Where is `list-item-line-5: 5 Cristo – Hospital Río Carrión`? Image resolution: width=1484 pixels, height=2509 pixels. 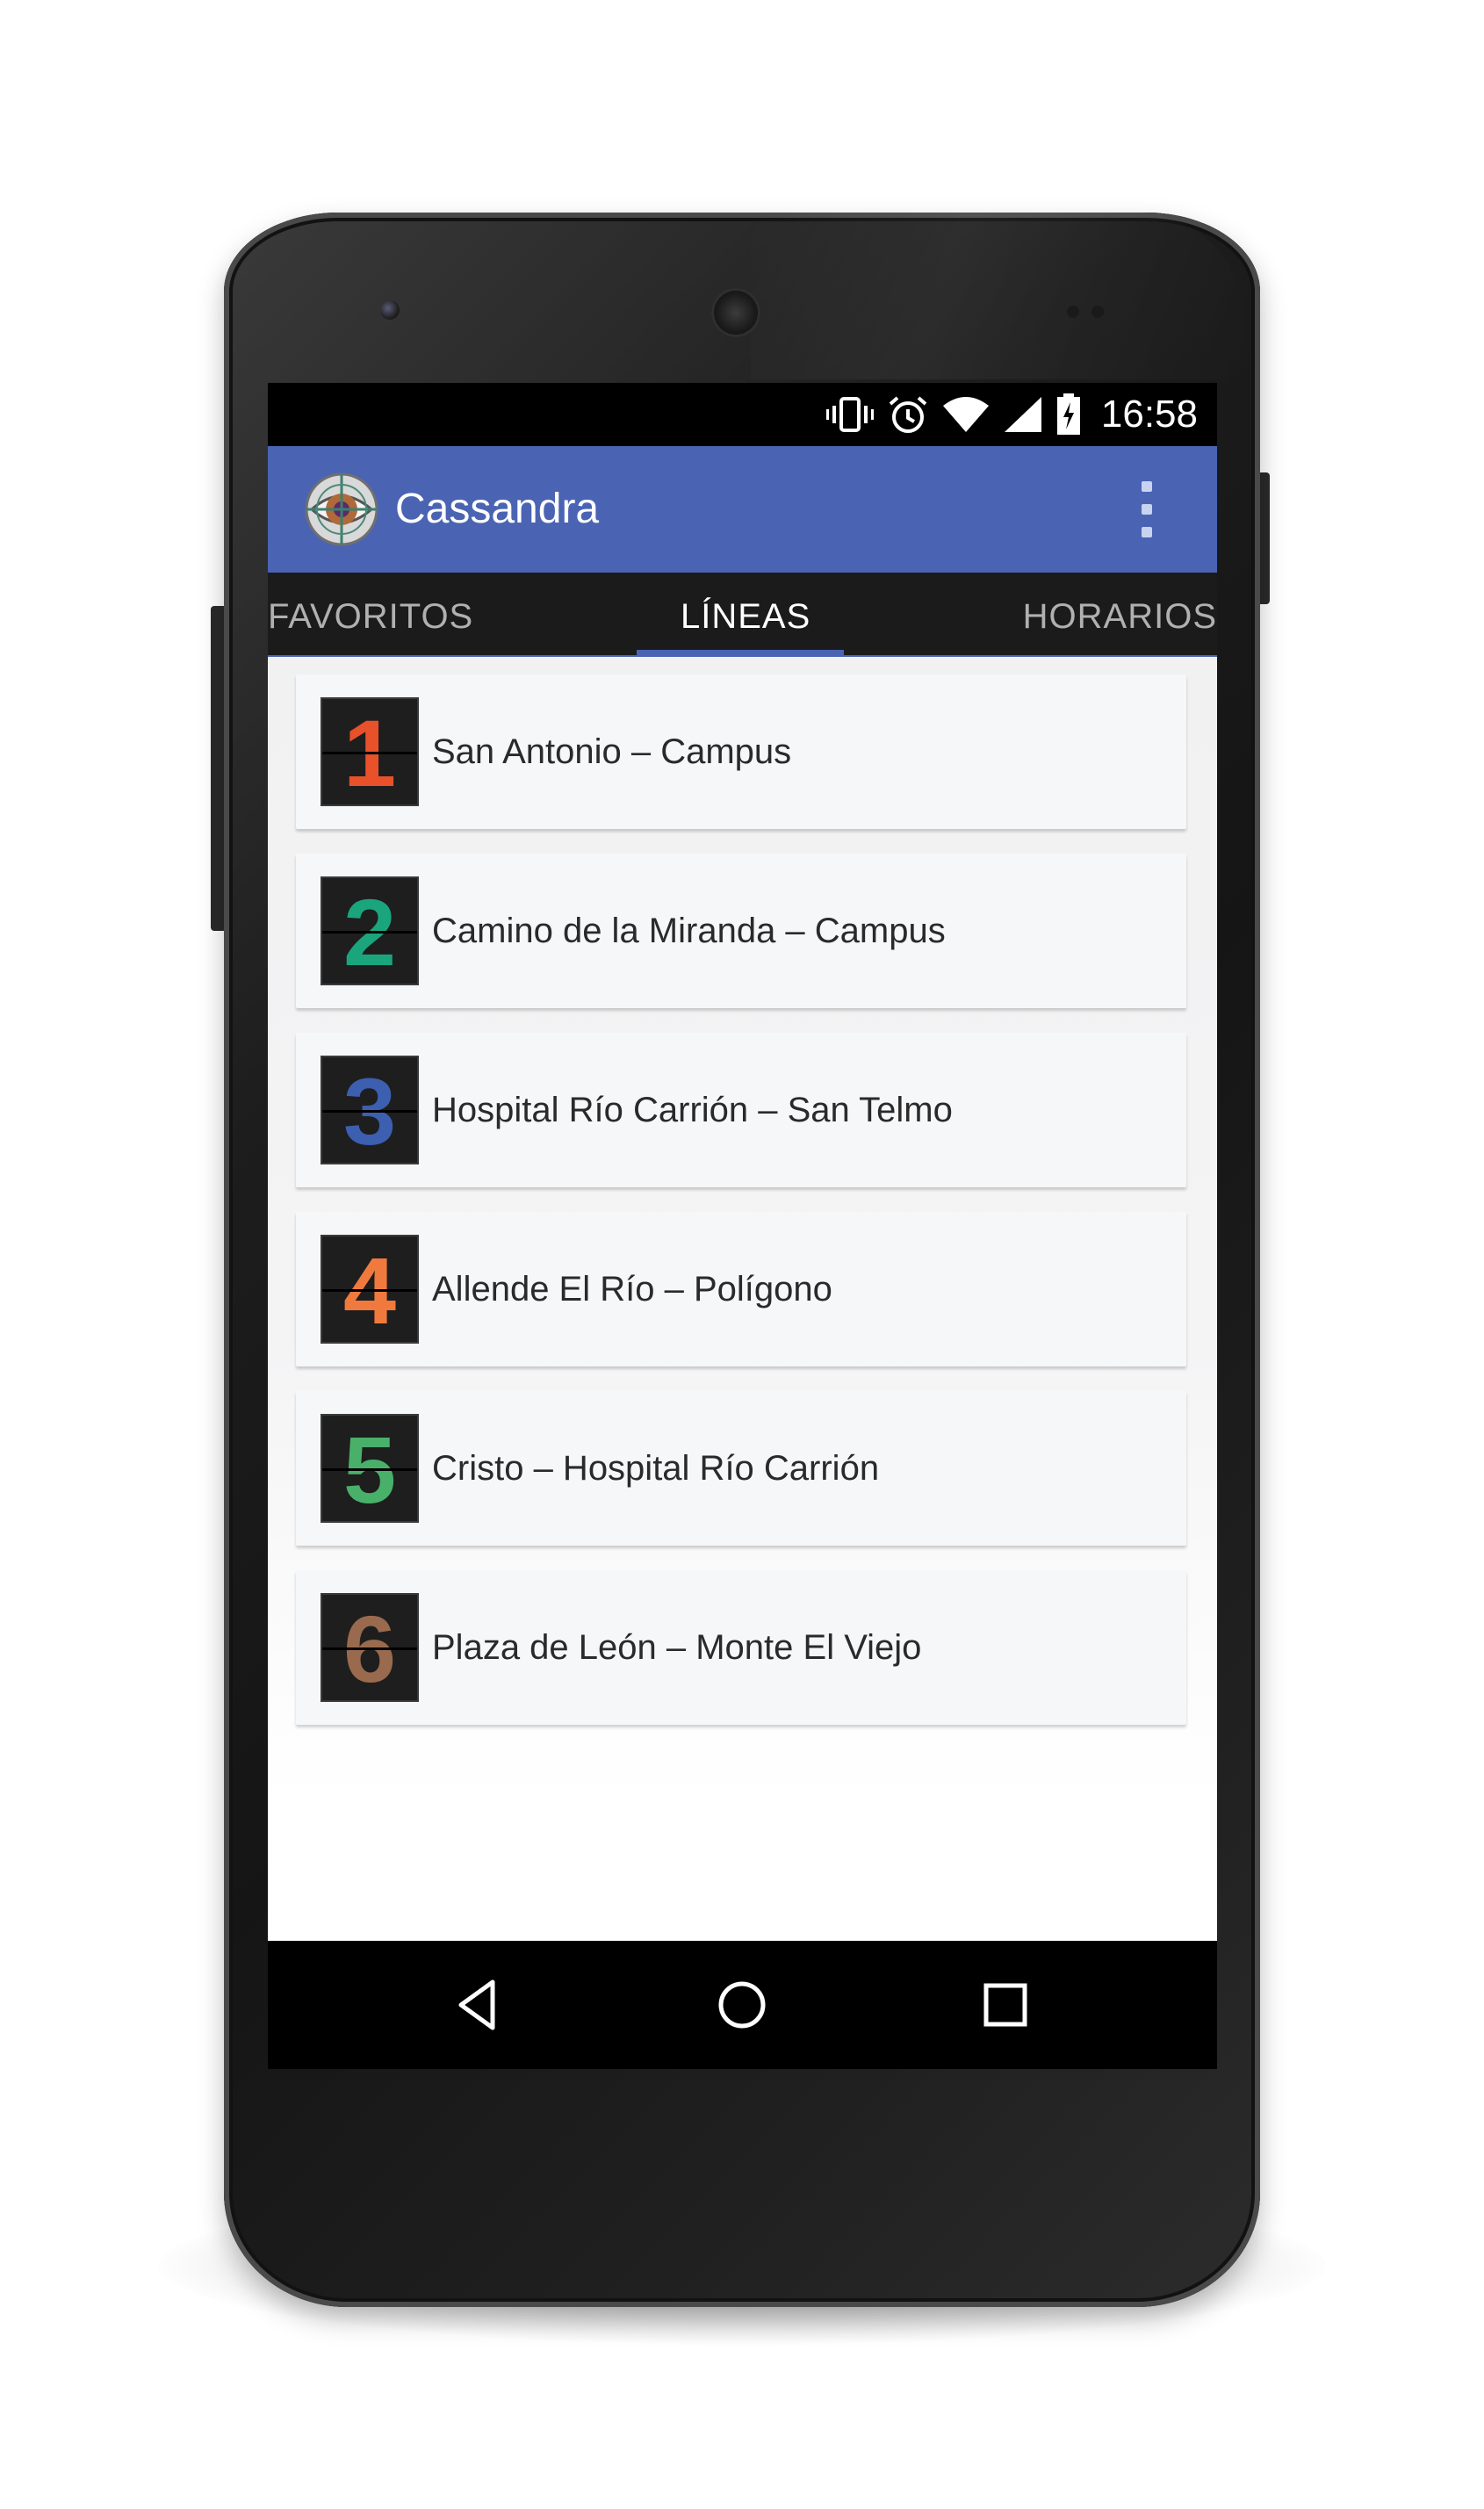 list-item-line-5: 5 Cristo – Hospital Río Carrión is located at coordinates (741, 1468).